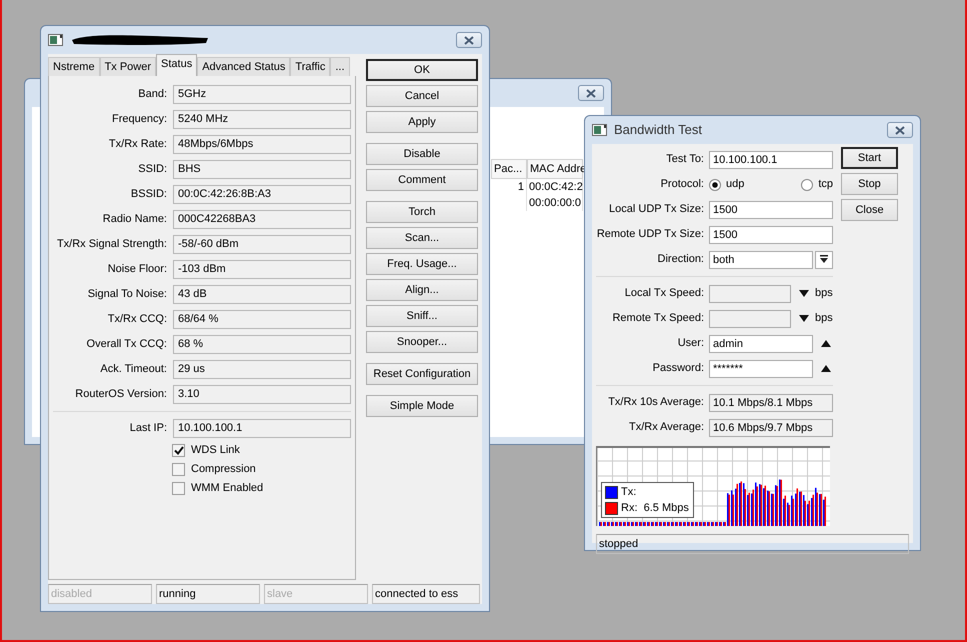  What do you see at coordinates (262, 319) in the screenshot?
I see `readonly-field: 68/64 %` at bounding box center [262, 319].